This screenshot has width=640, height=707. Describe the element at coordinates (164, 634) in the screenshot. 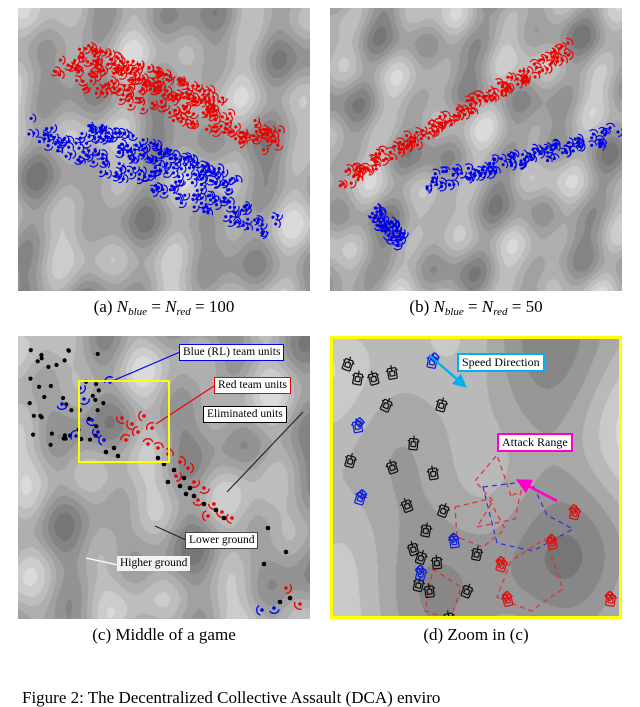

I see `panel-c-caption: (c) Middle of a game` at that location.